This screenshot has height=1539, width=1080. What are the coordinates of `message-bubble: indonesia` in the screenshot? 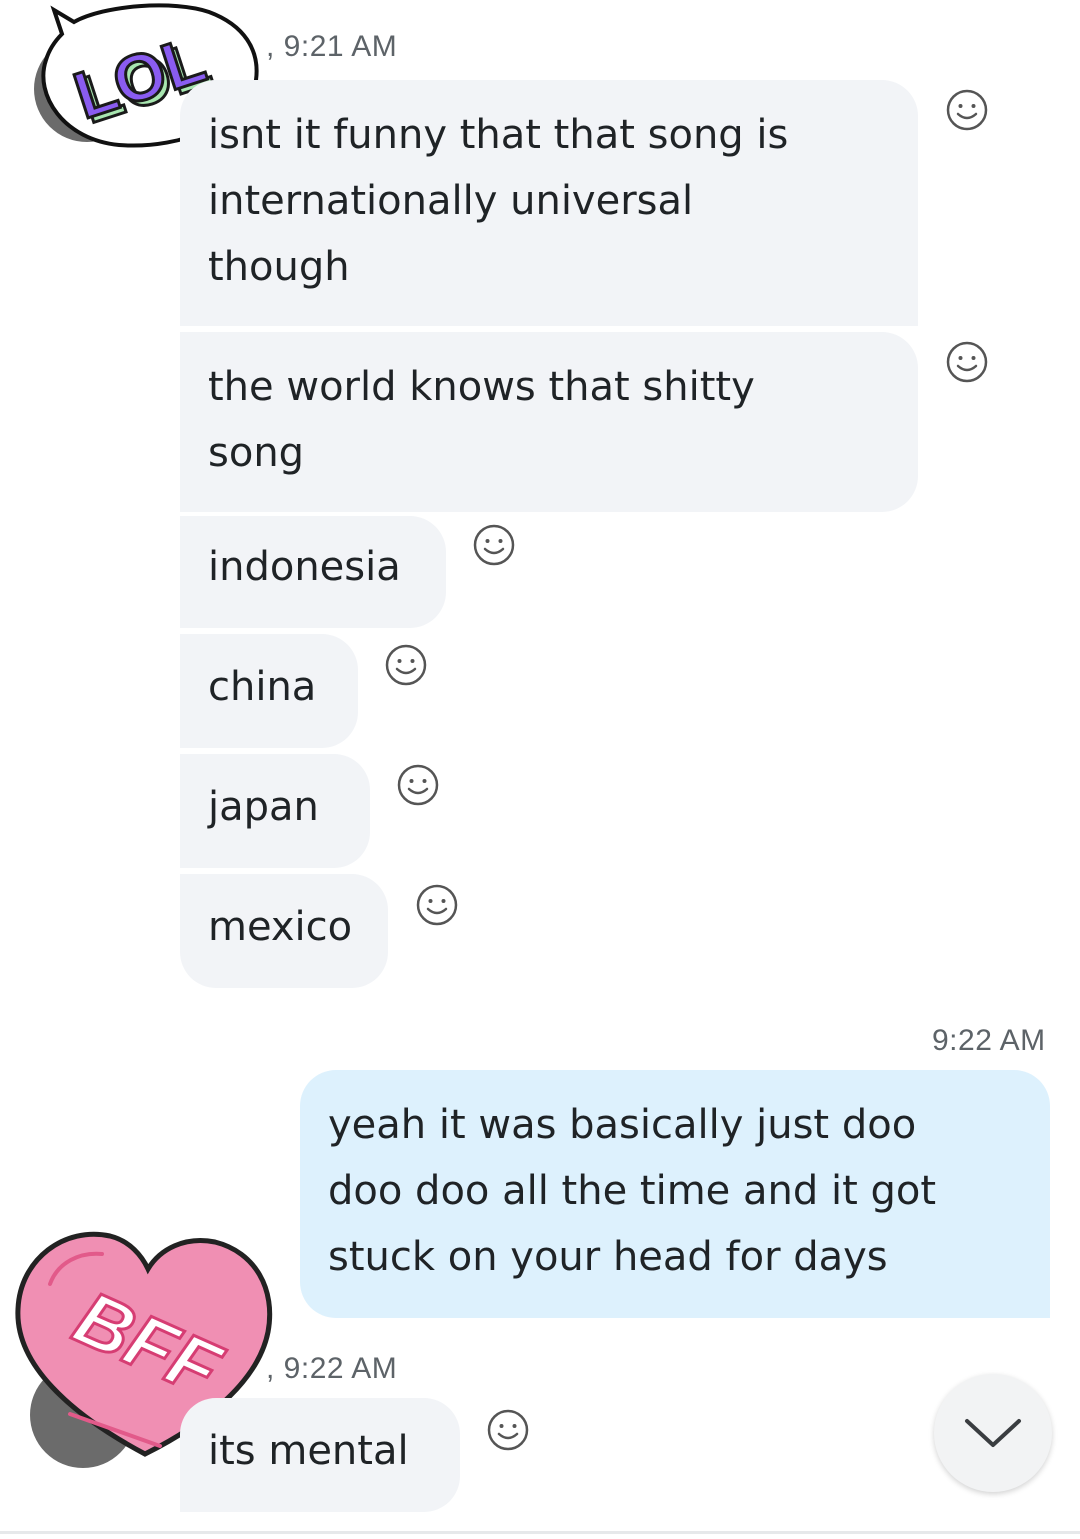 It's located at (313, 572).